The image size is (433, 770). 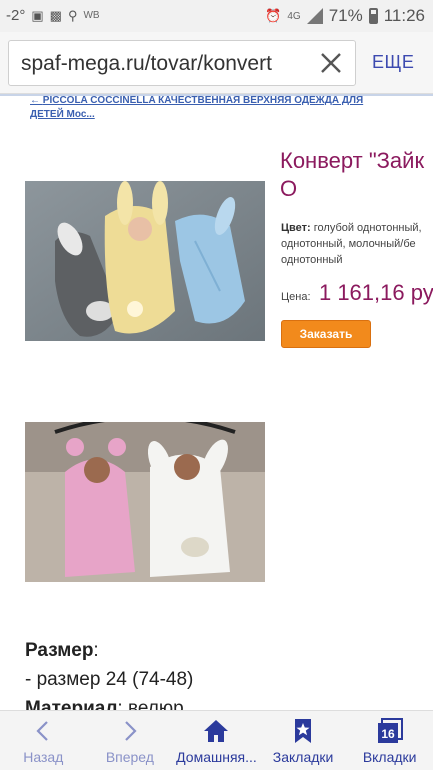 I want to click on tabs-icon: 16, so click(x=390, y=730).